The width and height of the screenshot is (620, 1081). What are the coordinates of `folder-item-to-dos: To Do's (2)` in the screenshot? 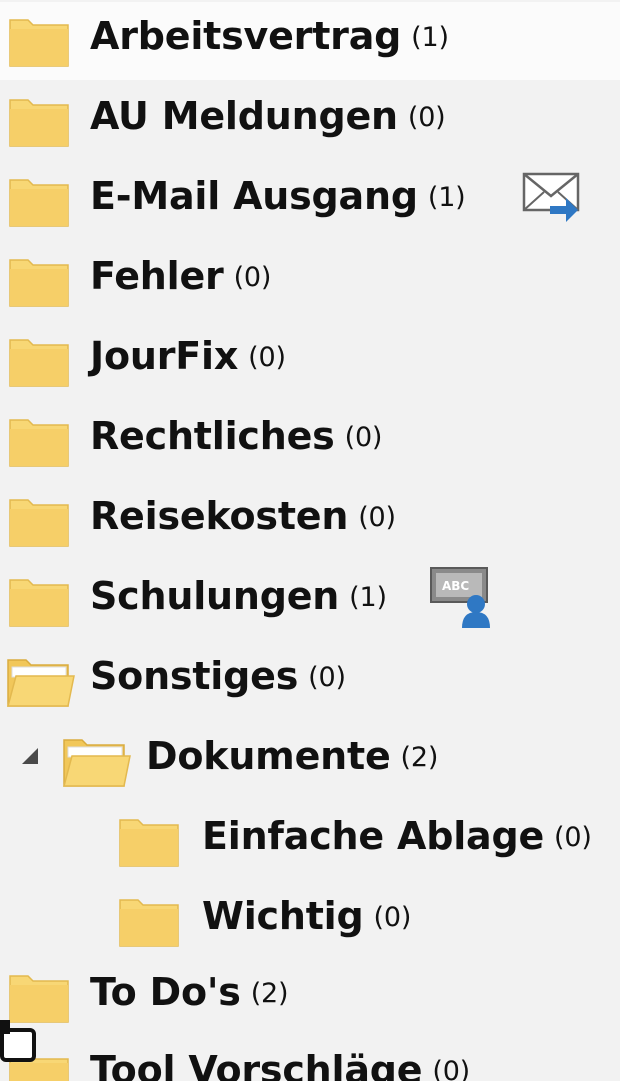 It's located at (310, 997).